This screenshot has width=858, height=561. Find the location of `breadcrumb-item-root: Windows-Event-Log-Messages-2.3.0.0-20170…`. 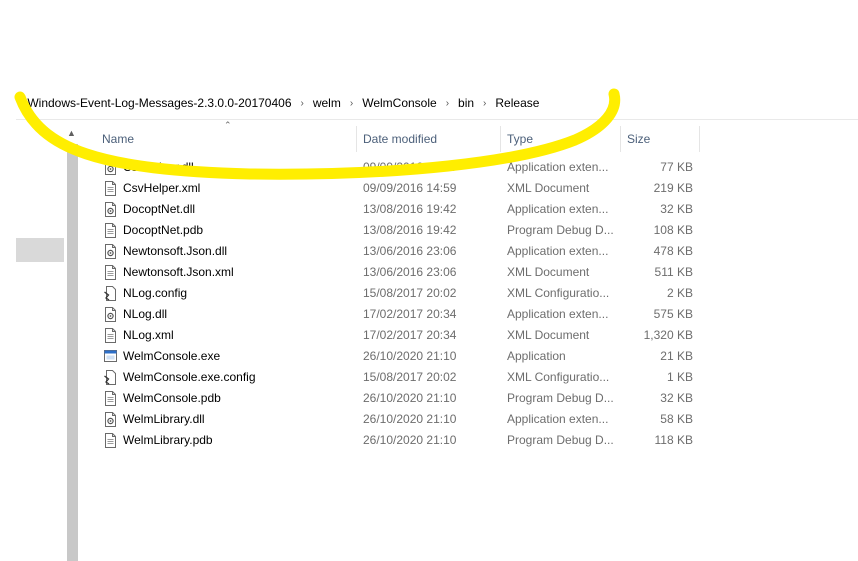

breadcrumb-item-root: Windows-Event-Log-Messages-2.3.0.0-20170… is located at coordinates (159, 103).